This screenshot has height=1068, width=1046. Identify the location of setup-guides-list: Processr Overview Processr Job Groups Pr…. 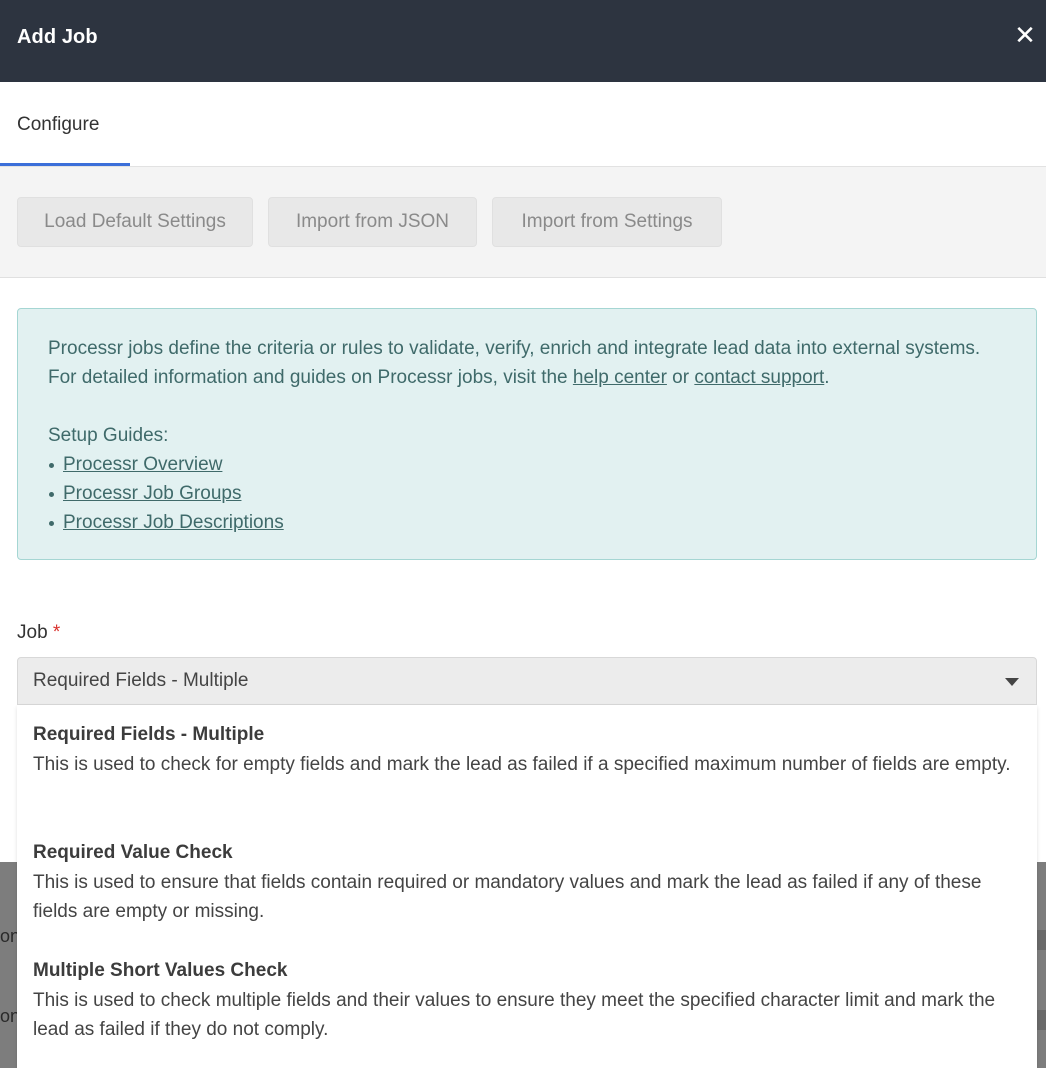
(527, 493).